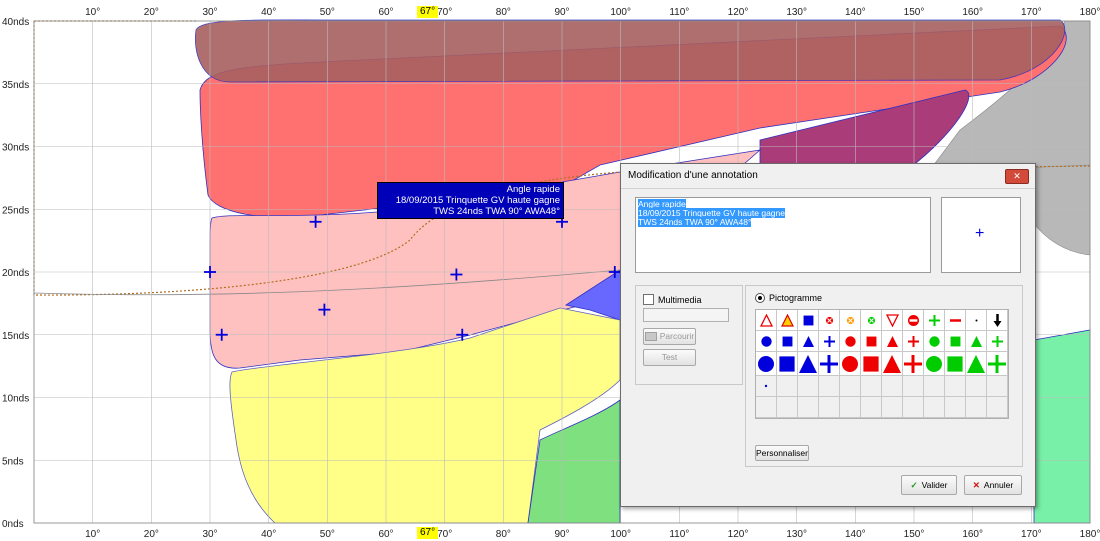  Describe the element at coordinates (15, 273) in the screenshot. I see `y-tick-label: 20nds` at that location.